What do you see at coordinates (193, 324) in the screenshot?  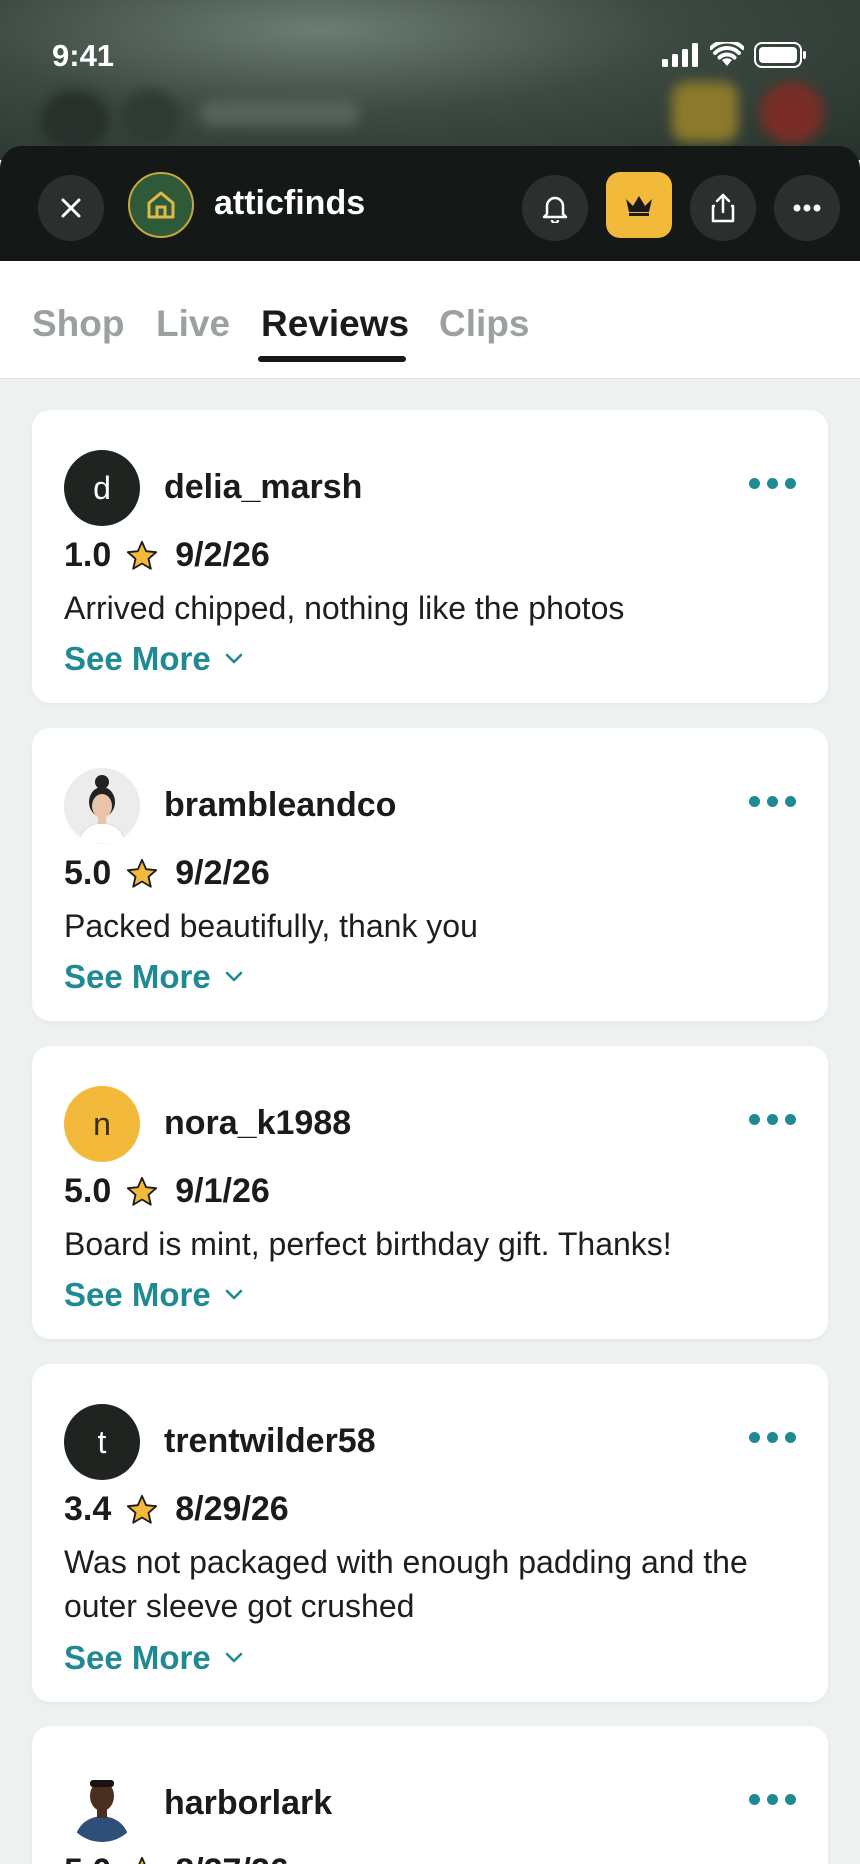 I see `tab-live: Live` at bounding box center [193, 324].